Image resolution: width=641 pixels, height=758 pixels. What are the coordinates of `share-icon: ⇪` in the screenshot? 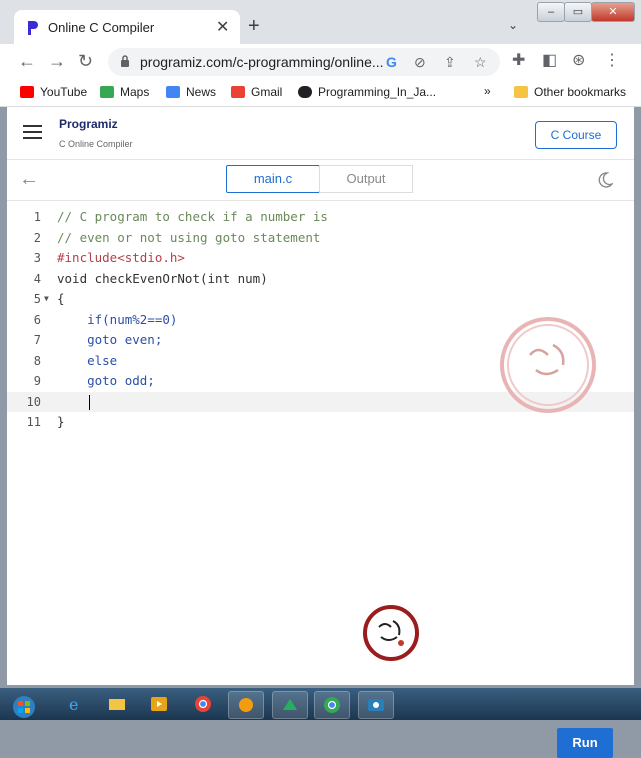 It's located at (450, 62).